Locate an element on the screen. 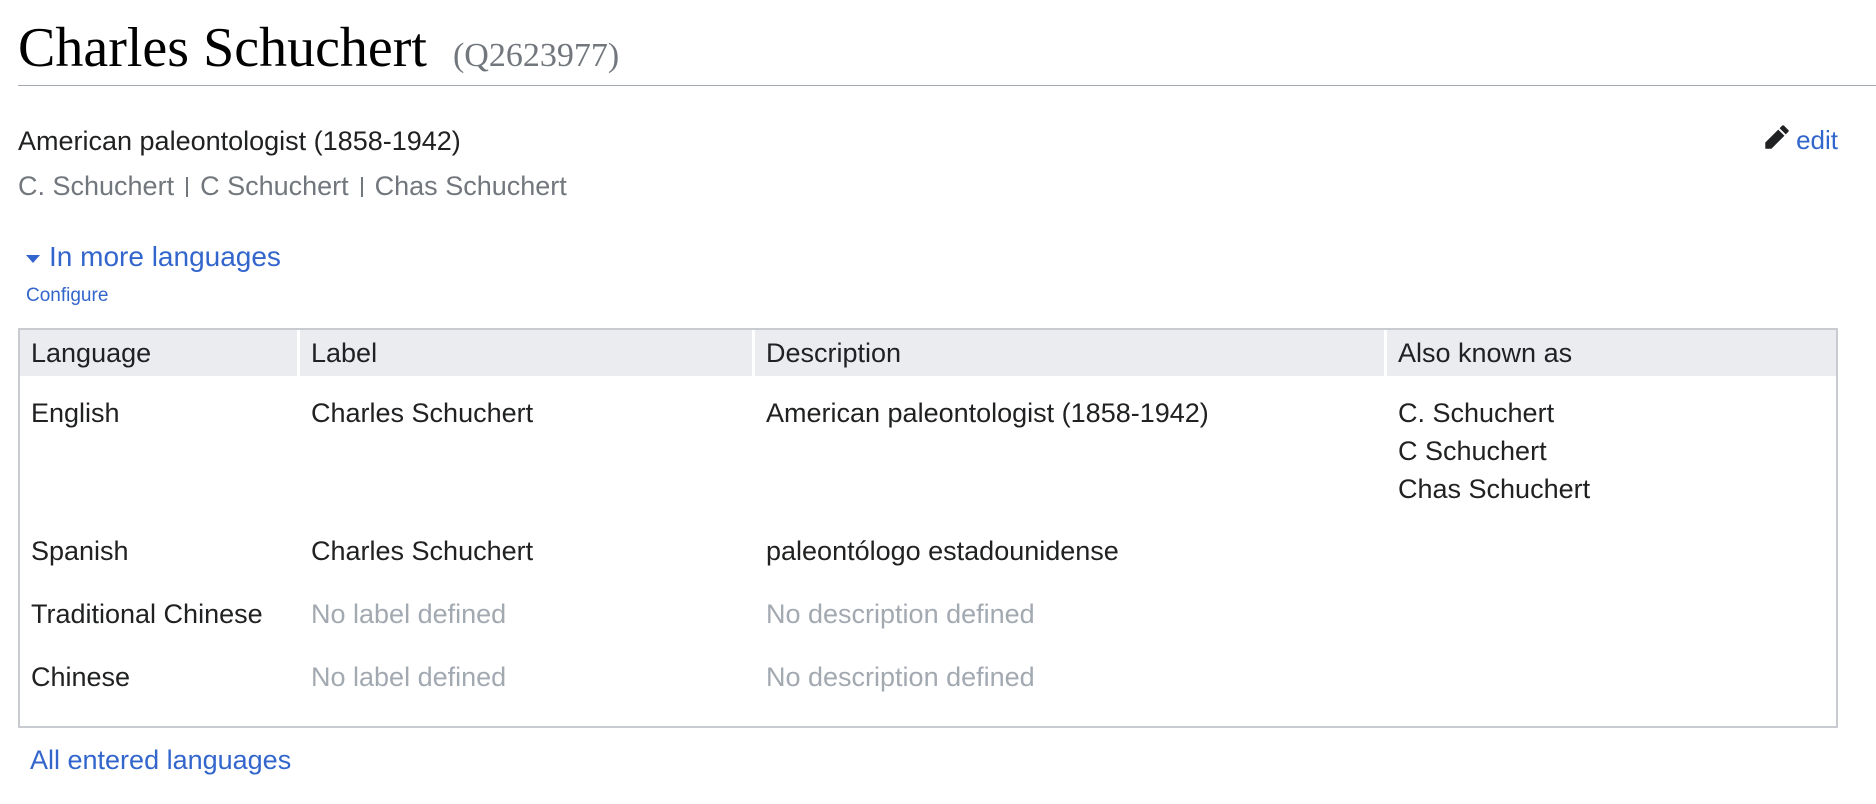 Image resolution: width=1876 pixels, height=804 pixels. language-cell: Traditional Chinese is located at coordinates (147, 614).